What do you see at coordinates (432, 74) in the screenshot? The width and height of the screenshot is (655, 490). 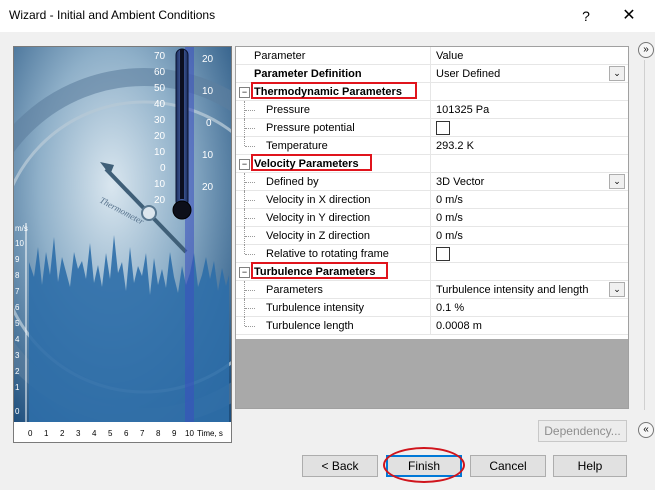 I see `row-parameter-definition: Parameter Definition User Defined ⌄` at bounding box center [432, 74].